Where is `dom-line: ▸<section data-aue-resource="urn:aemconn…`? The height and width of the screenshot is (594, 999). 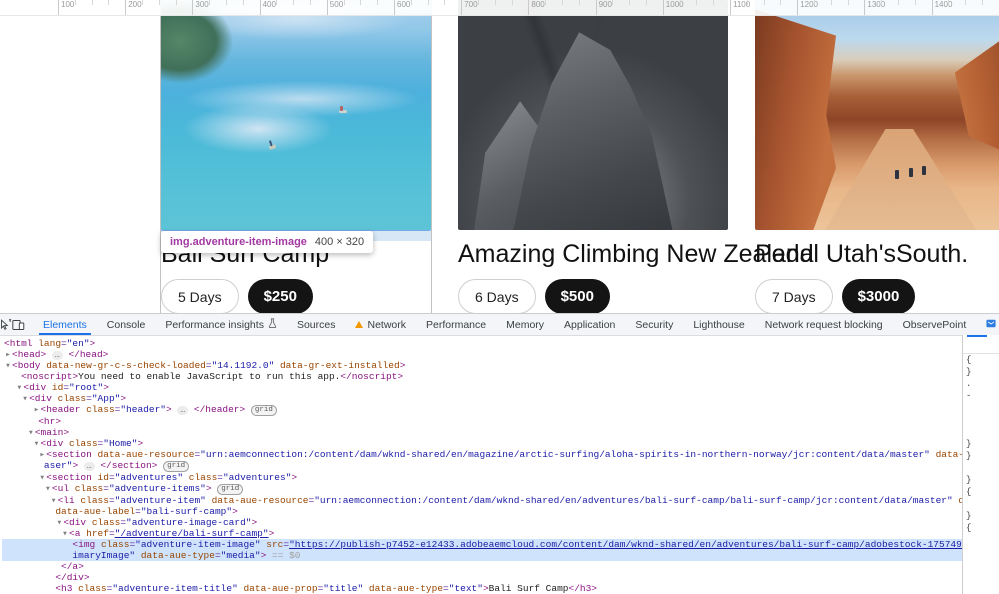 dom-line: ▸<section data-aue-resource="urn:aemconn… is located at coordinates (482, 454).